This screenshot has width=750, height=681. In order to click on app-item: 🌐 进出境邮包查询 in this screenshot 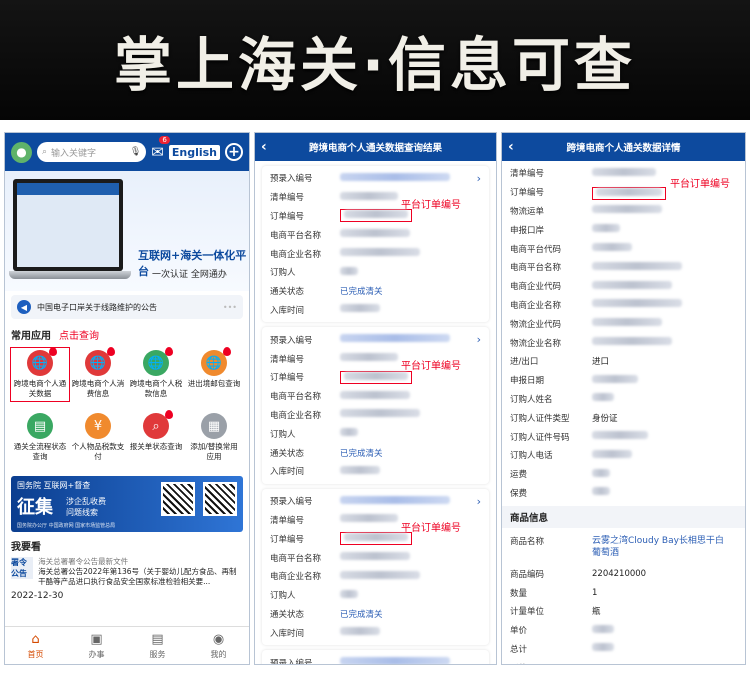, I will do `click(214, 374)`.